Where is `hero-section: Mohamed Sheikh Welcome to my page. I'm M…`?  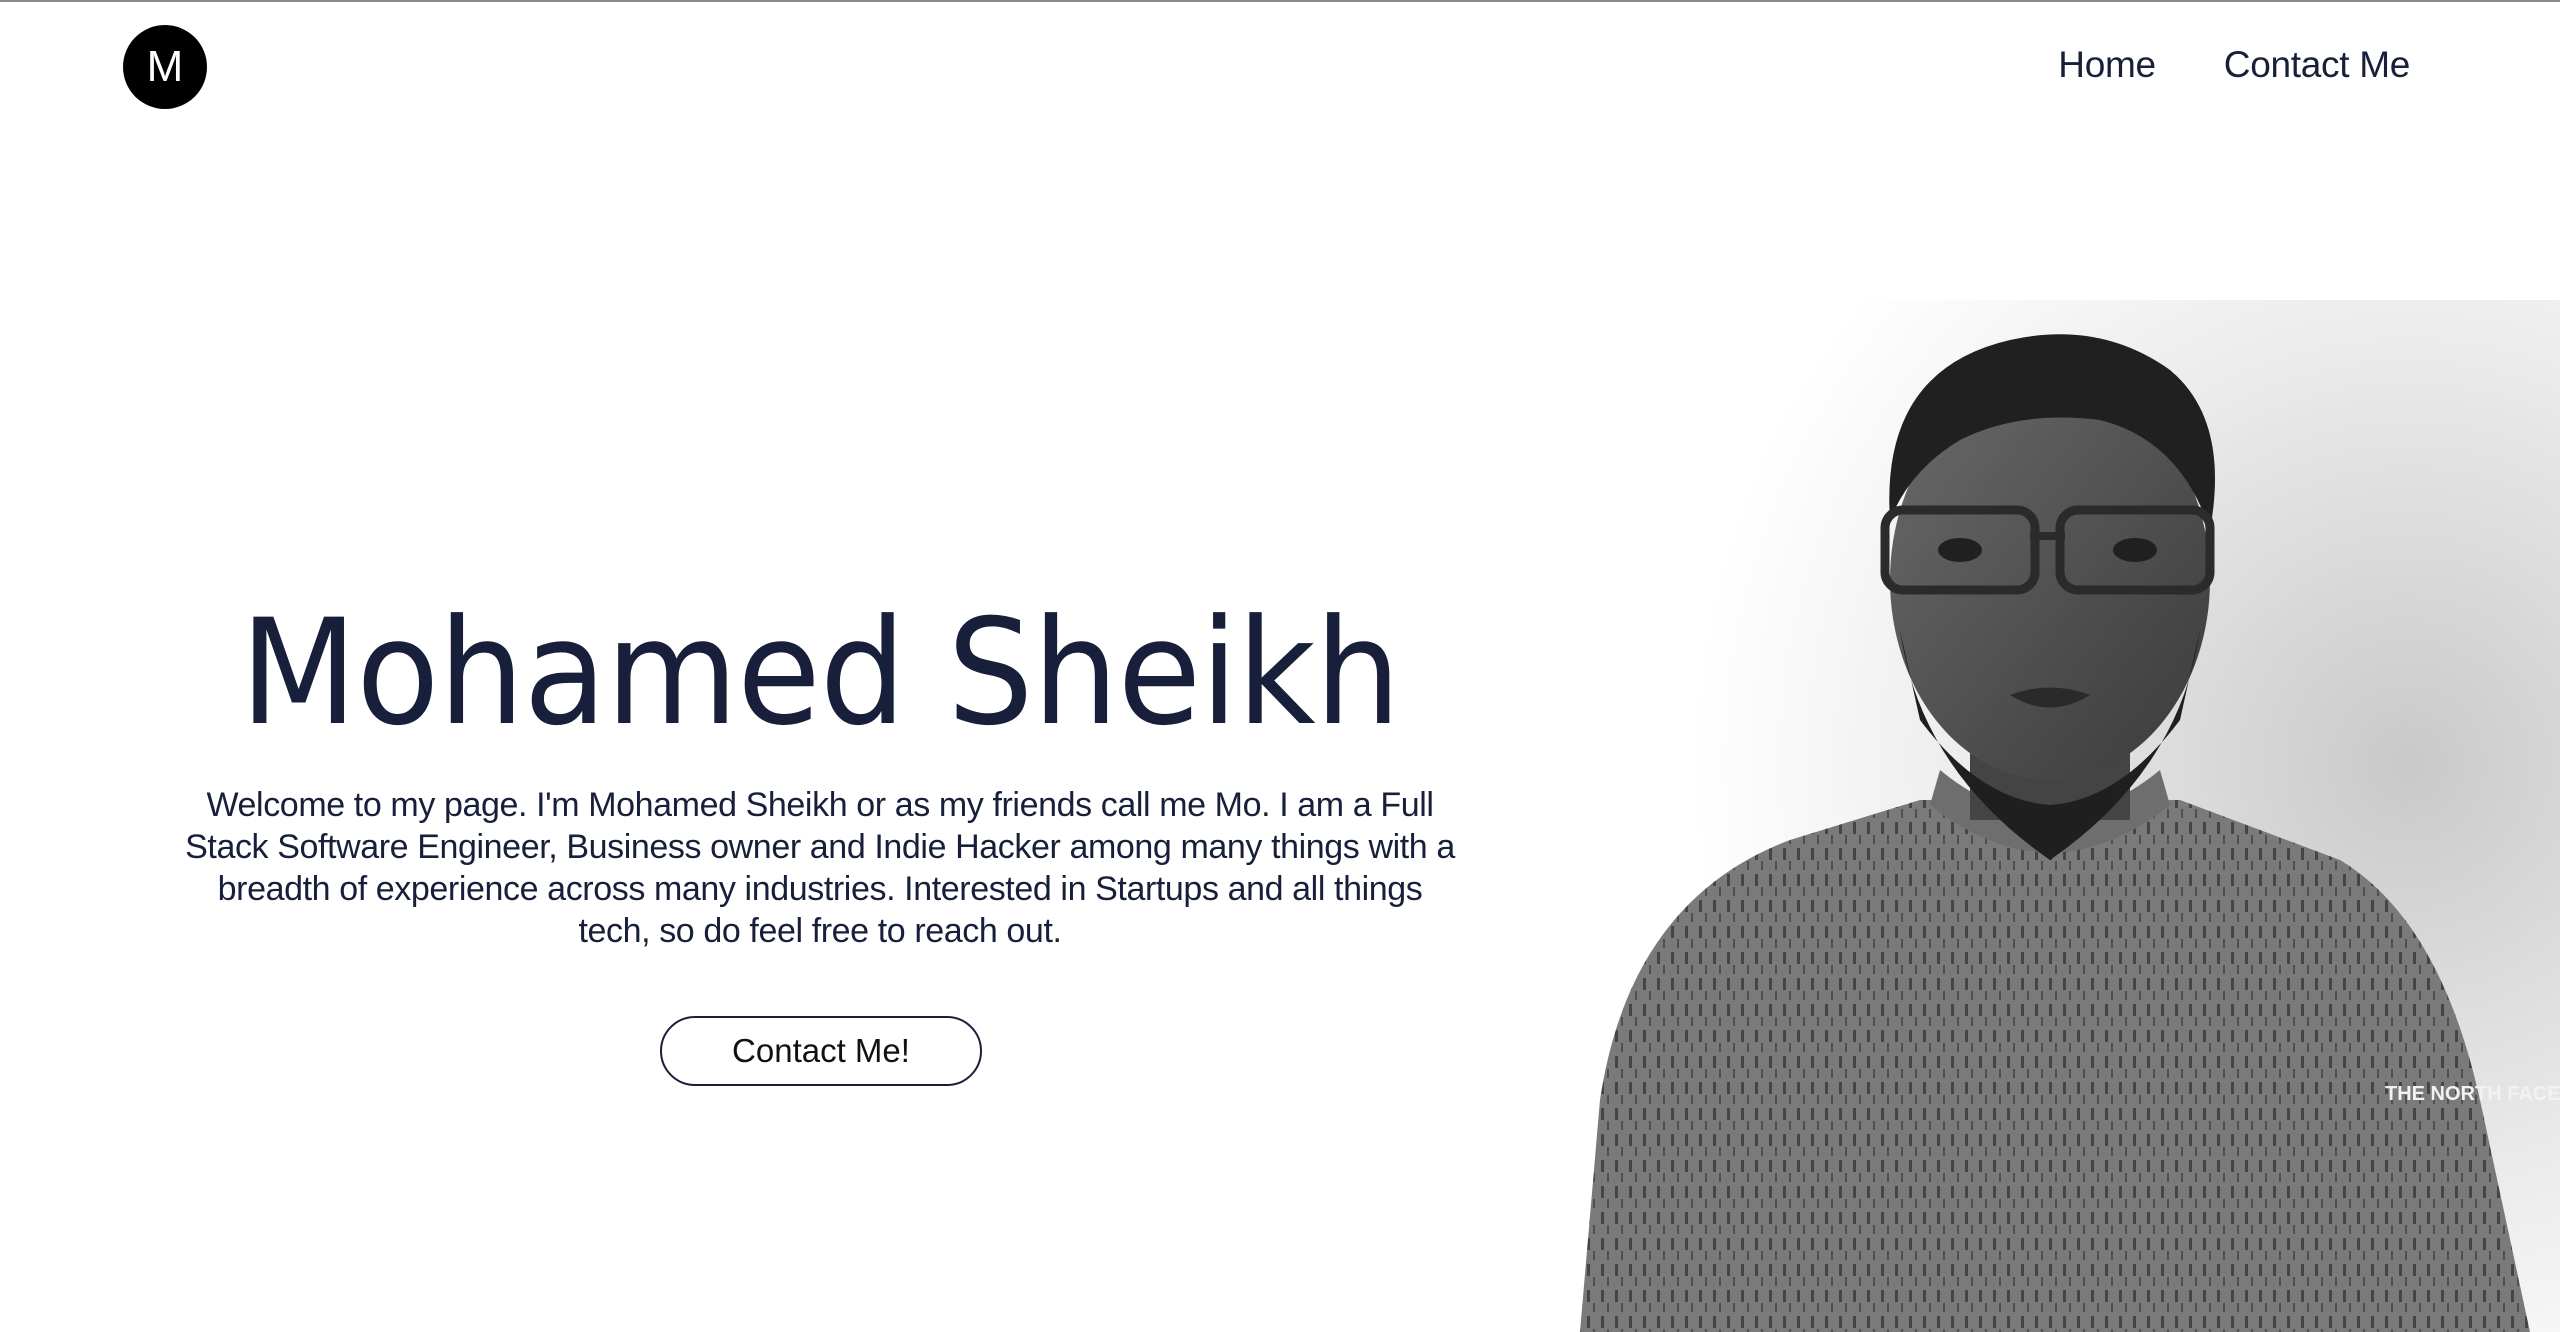
hero-section: Mohamed Sheikh Welcome to my page. I'm M… is located at coordinates (820, 770).